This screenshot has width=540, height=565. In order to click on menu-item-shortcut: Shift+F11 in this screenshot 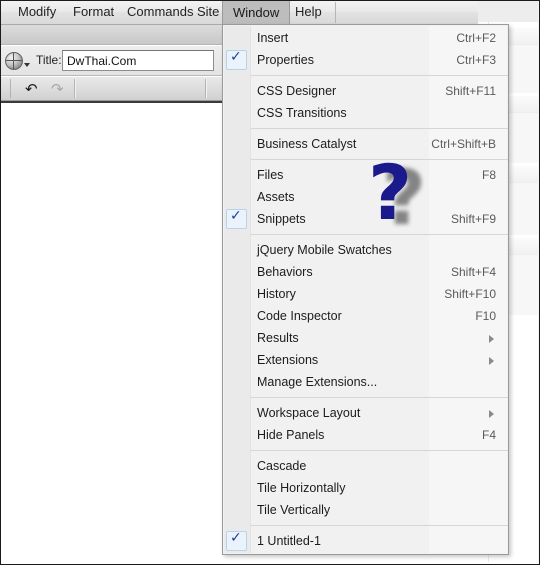, I will do `click(470, 91)`.